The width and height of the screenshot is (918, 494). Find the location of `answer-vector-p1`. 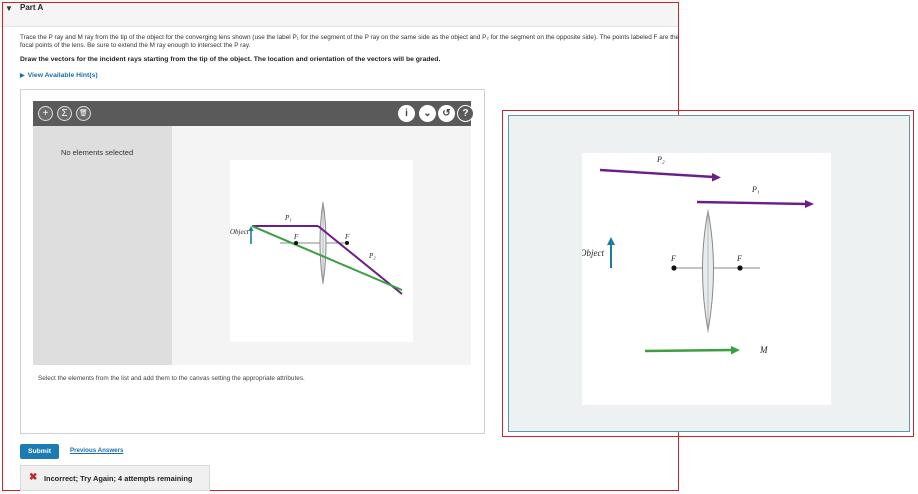

answer-vector-p1 is located at coordinates (752, 203).